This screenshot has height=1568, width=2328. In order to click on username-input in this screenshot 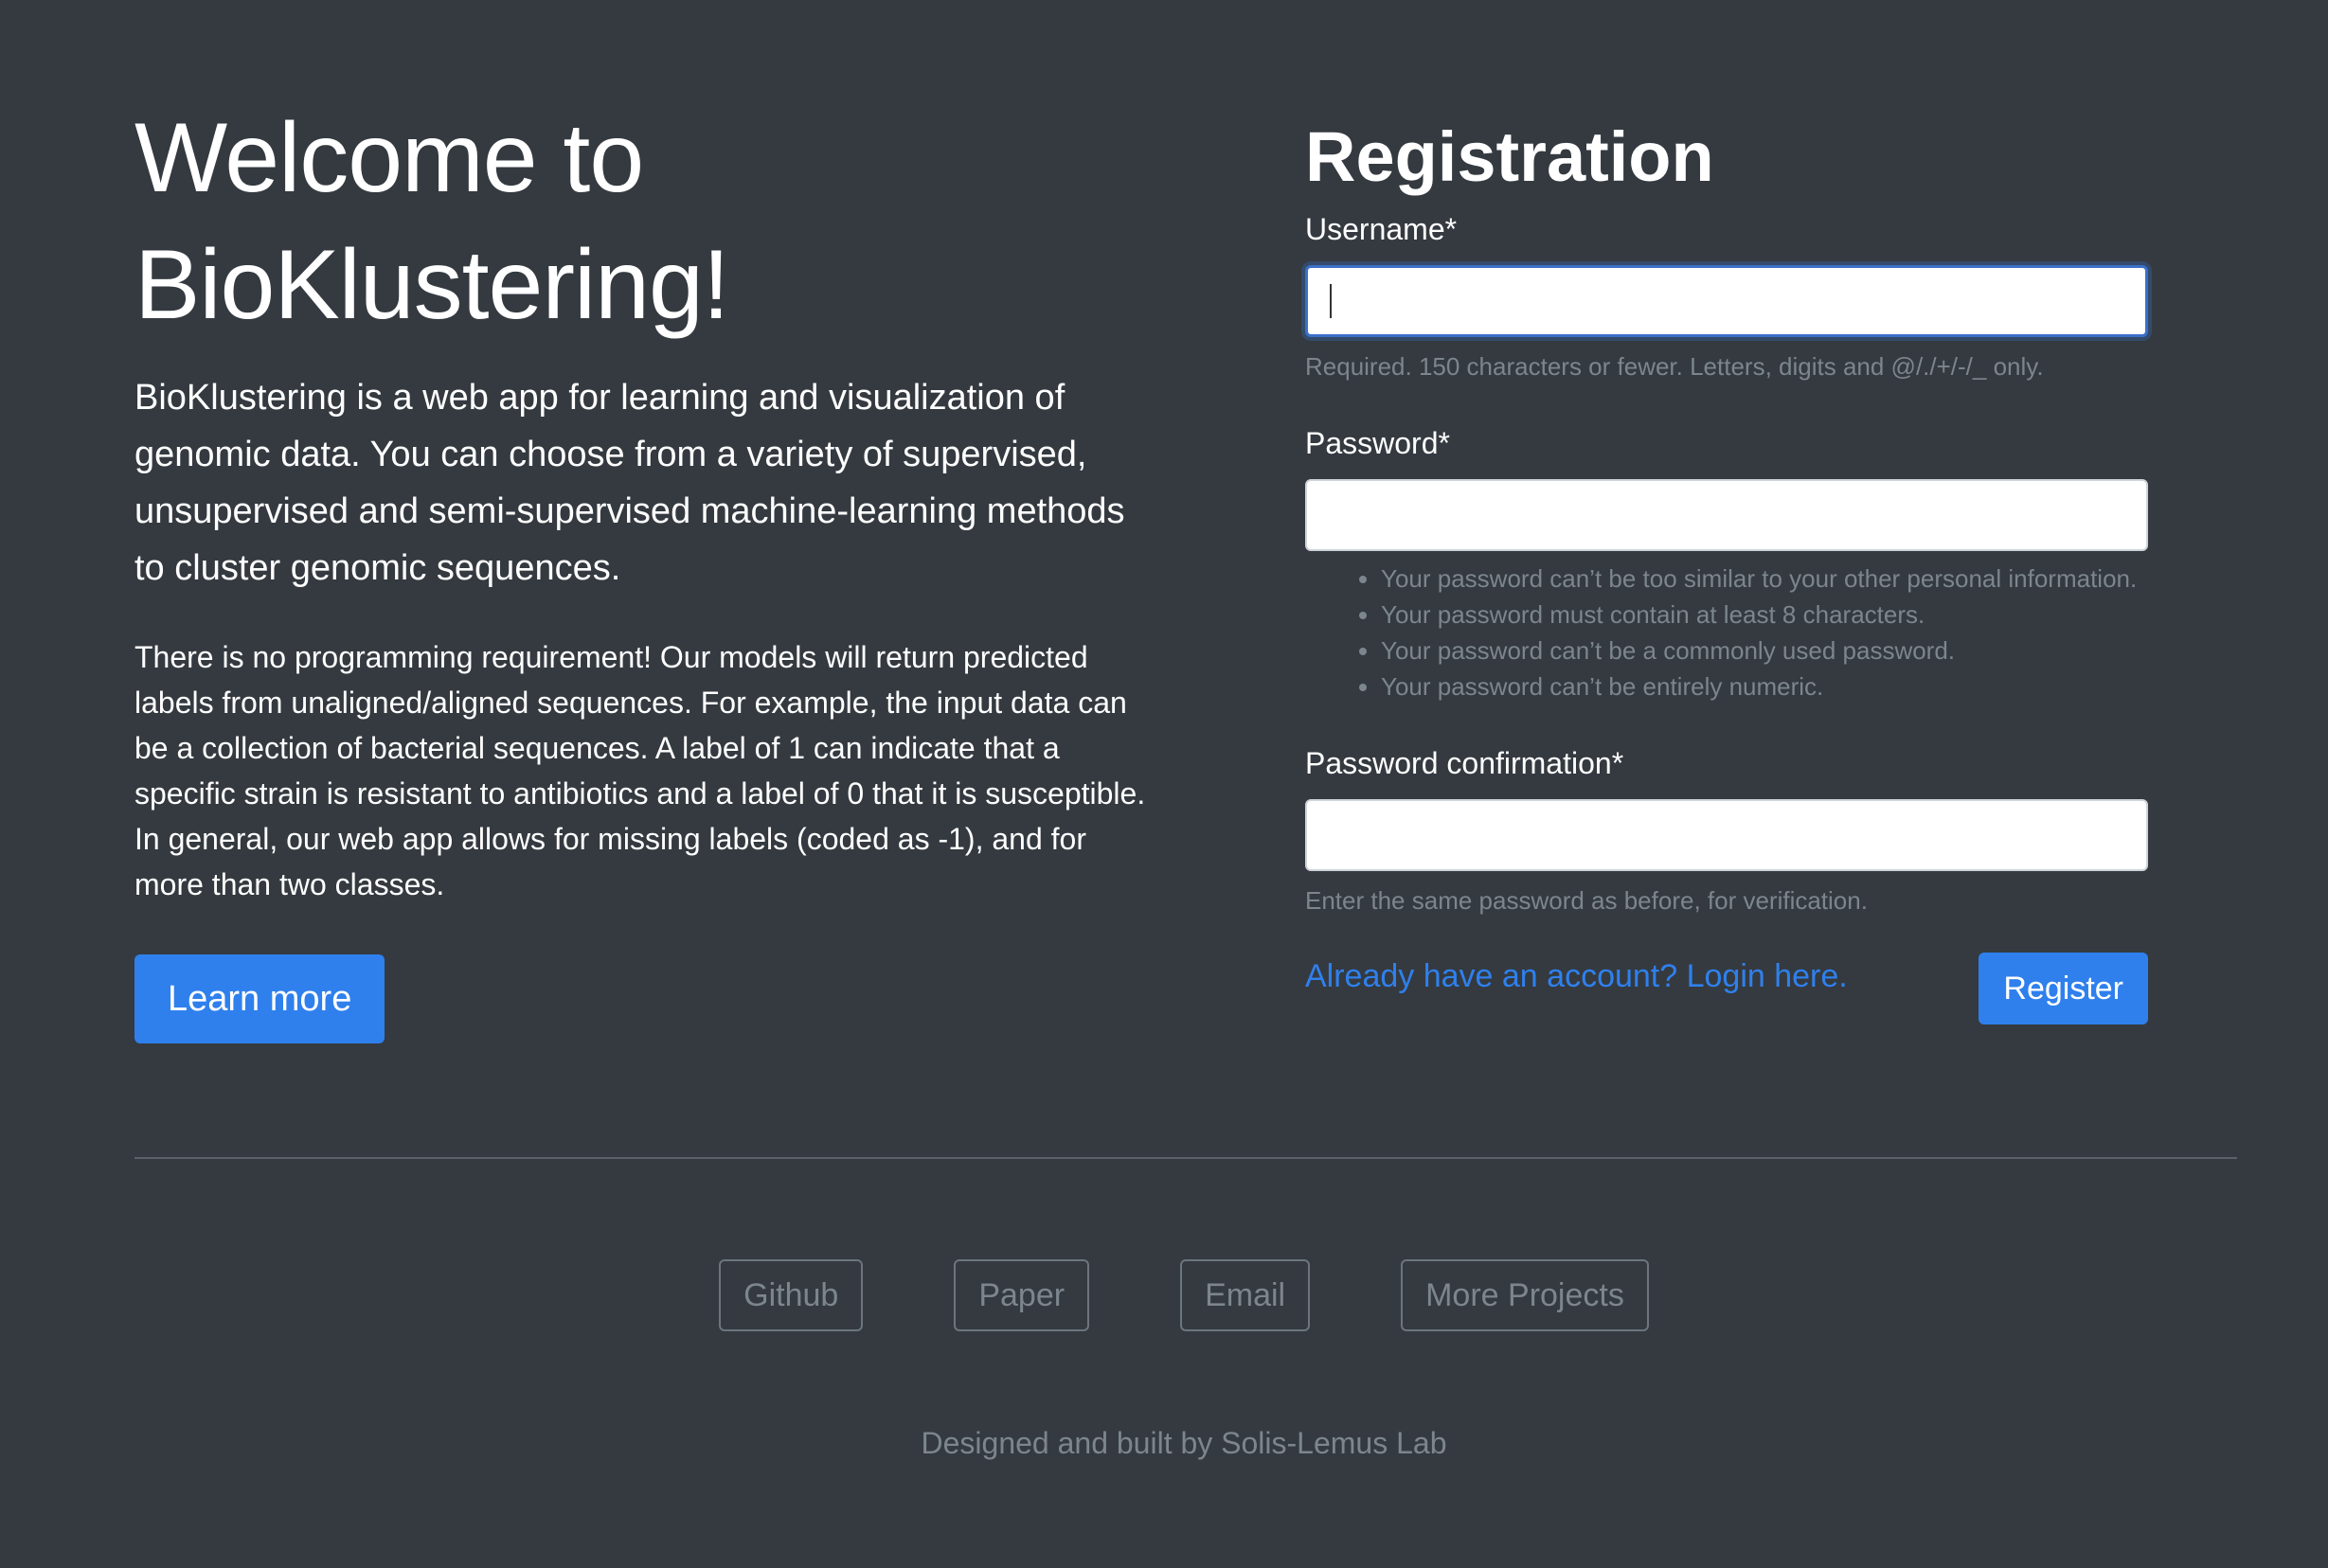, I will do `click(1726, 301)`.